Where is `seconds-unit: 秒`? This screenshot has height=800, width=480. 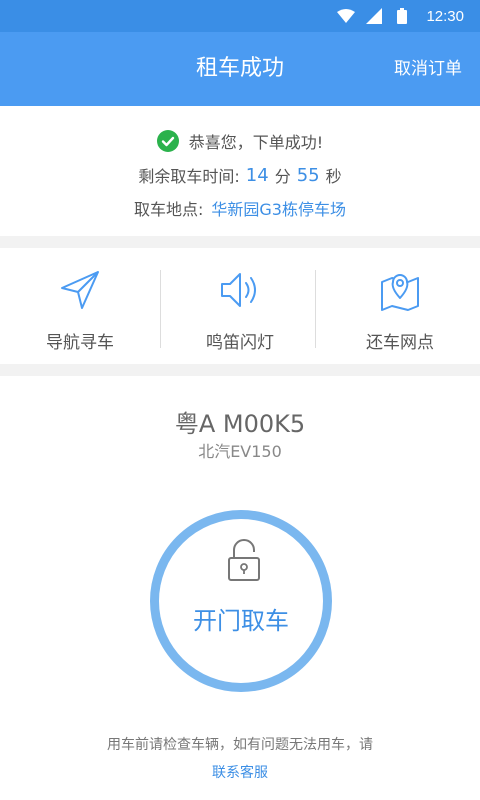 seconds-unit: 秒 is located at coordinates (333, 176).